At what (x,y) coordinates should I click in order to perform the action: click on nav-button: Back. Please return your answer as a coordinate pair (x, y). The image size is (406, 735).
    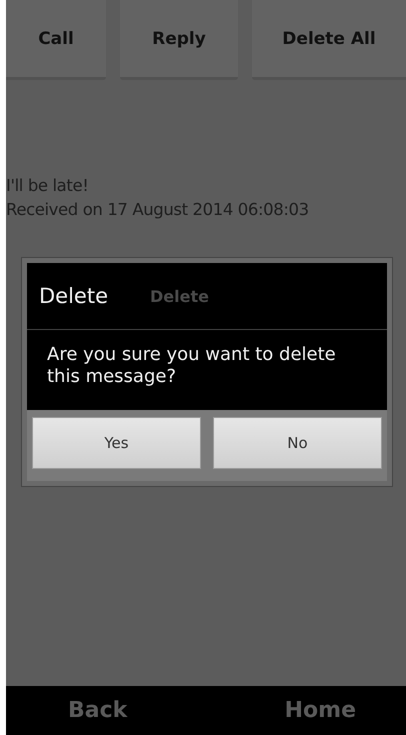
    Looking at the image, I should click on (98, 710).